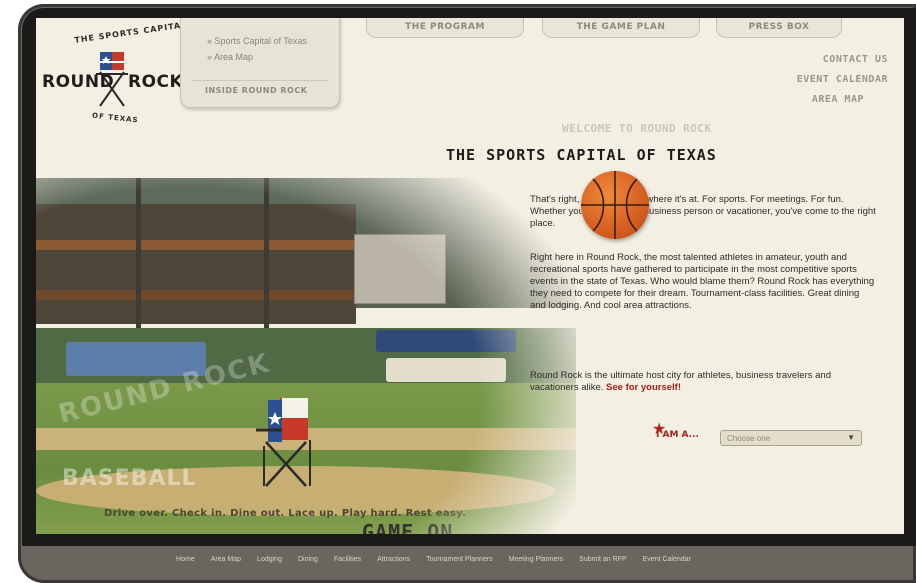 This screenshot has height=583, width=916. I want to click on footer-link-attractions: Attractions, so click(393, 559).